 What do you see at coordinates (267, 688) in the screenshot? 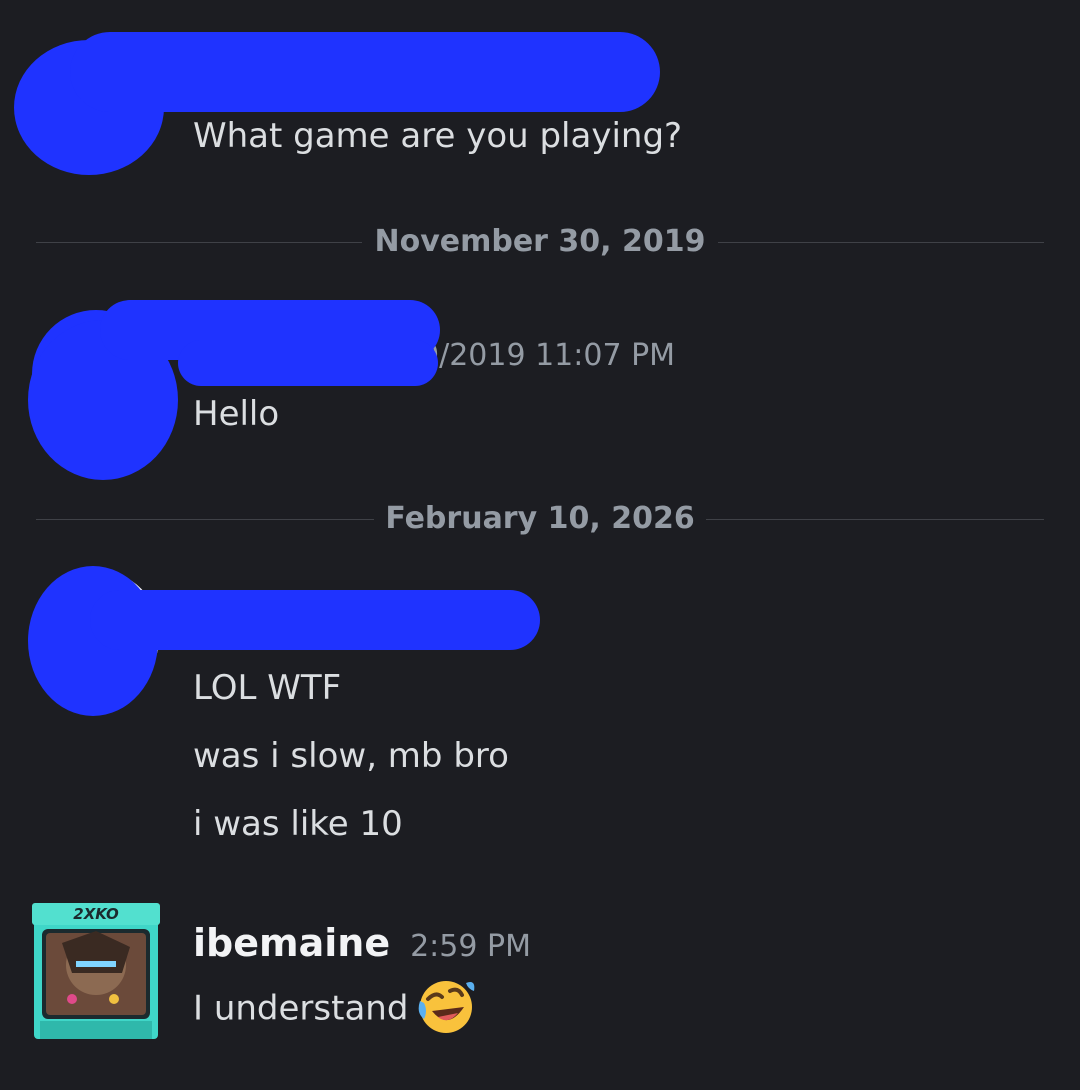
I see `message-text: LOL WTF` at bounding box center [267, 688].